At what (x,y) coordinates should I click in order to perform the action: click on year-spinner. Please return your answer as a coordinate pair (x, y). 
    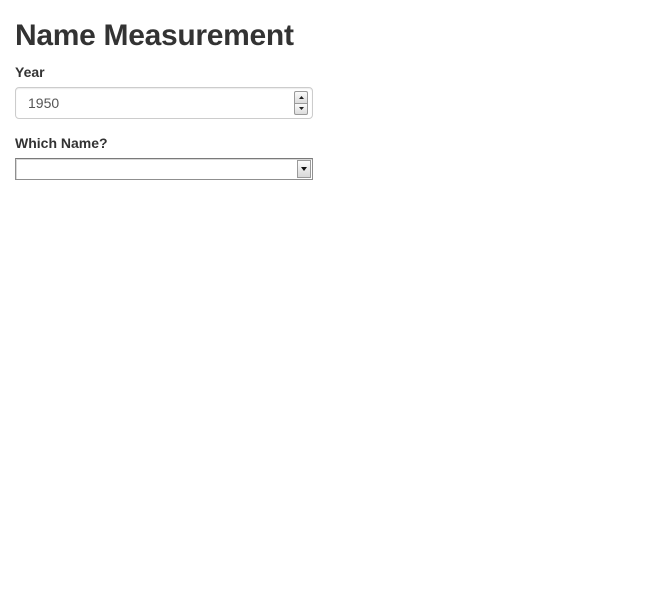
    Looking at the image, I should click on (301, 103).